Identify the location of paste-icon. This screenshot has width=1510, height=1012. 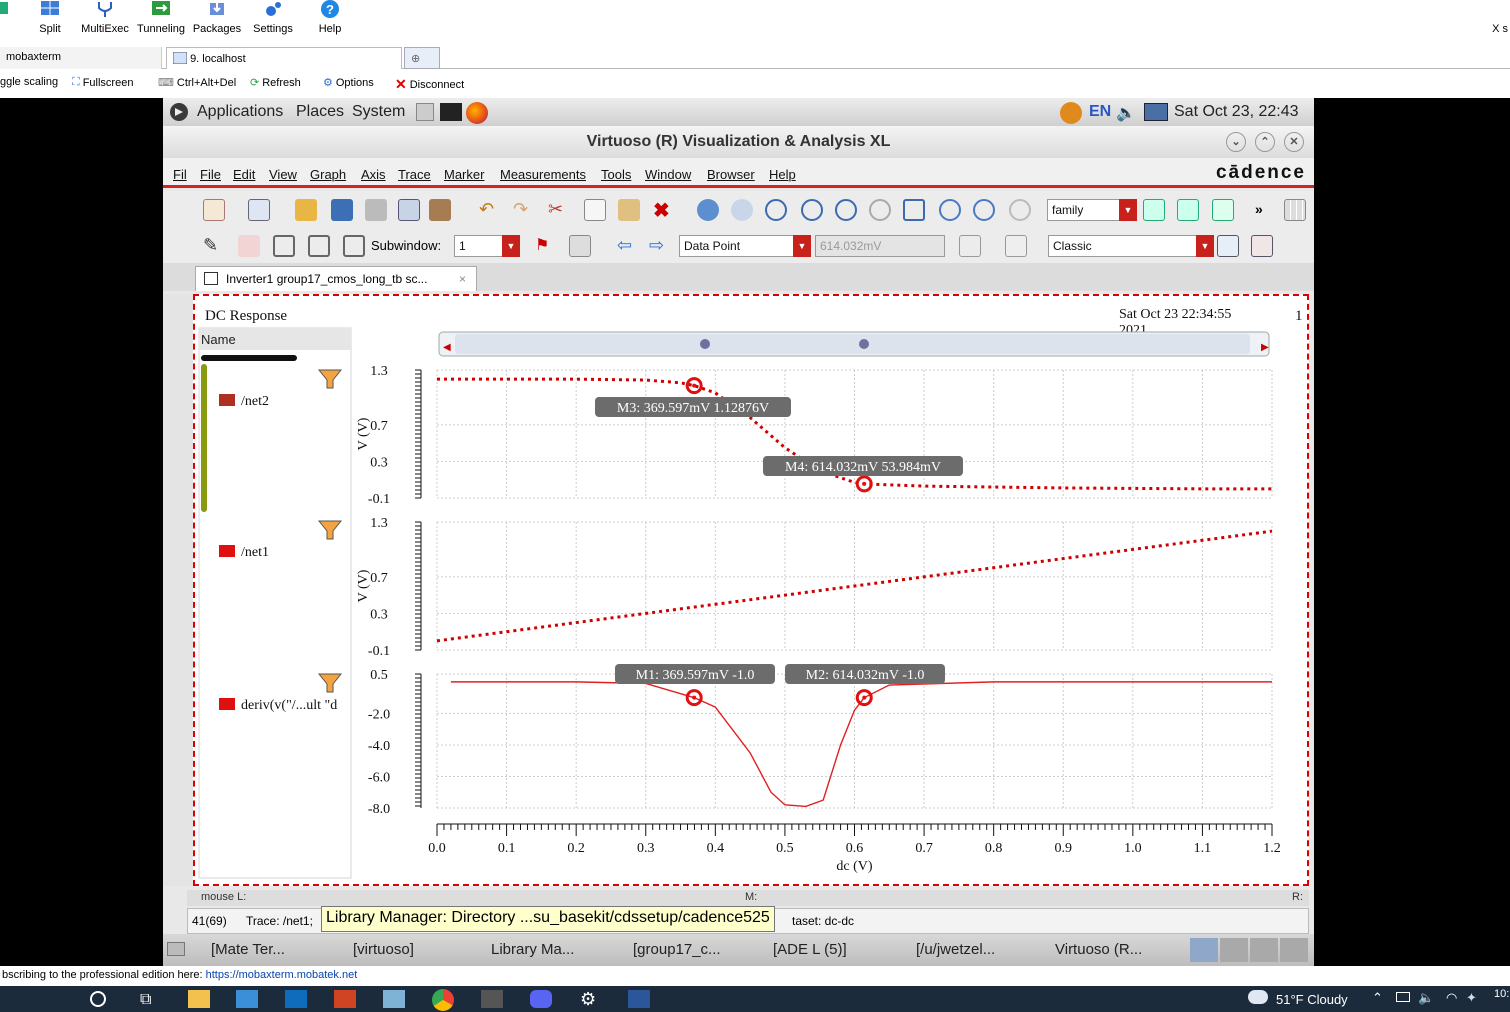
(629, 210).